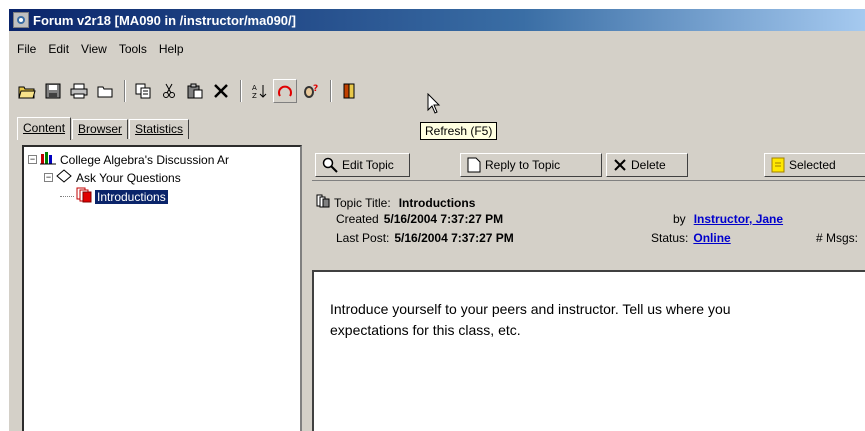 The width and height of the screenshot is (865, 431). What do you see at coordinates (27, 91) in the screenshot?
I see `open-folder-icon` at bounding box center [27, 91].